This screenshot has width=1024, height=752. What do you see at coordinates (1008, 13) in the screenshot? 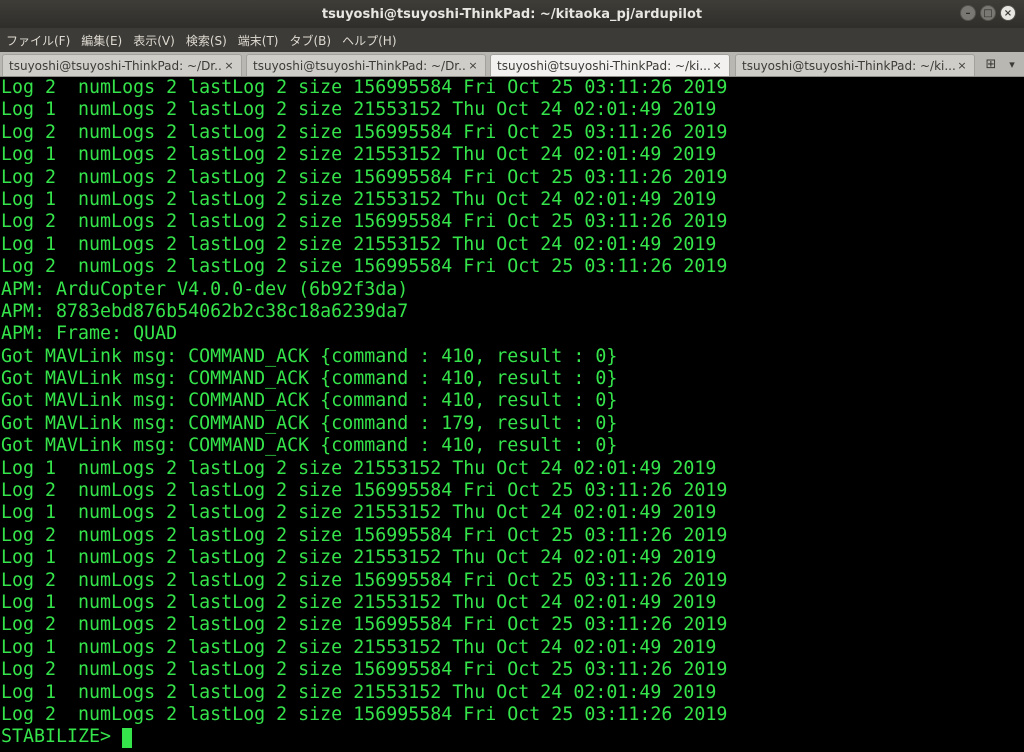
I see `close-button: ×` at bounding box center [1008, 13].